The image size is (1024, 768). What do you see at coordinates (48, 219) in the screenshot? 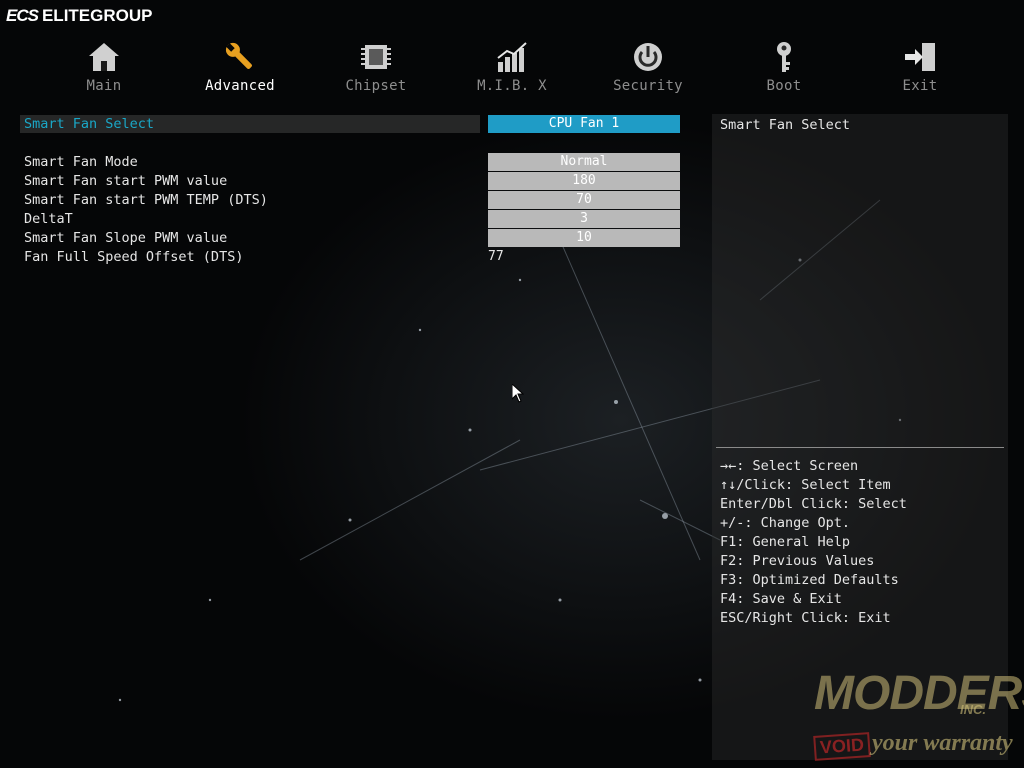
I see `setting-label: DeltaT` at bounding box center [48, 219].